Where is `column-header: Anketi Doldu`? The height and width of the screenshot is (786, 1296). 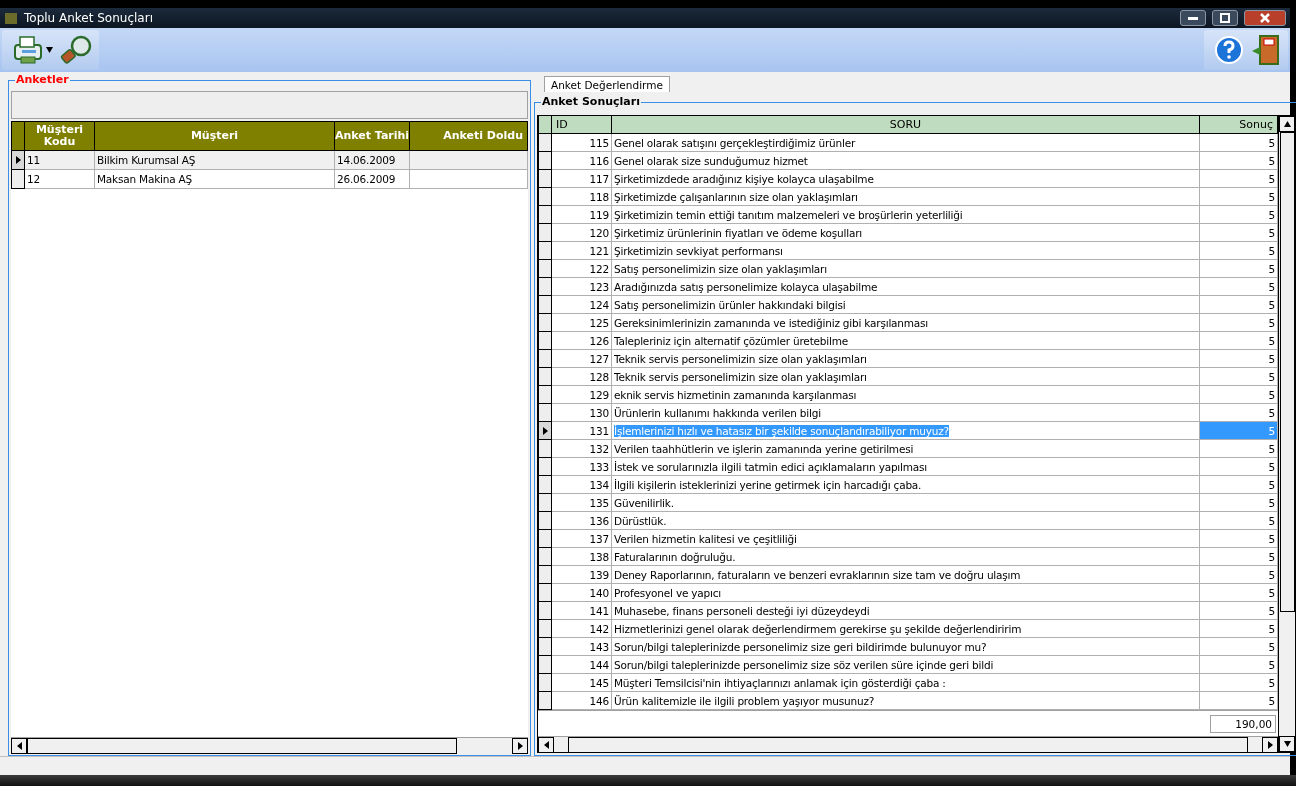
column-header: Anketi Doldu is located at coordinates (469, 136).